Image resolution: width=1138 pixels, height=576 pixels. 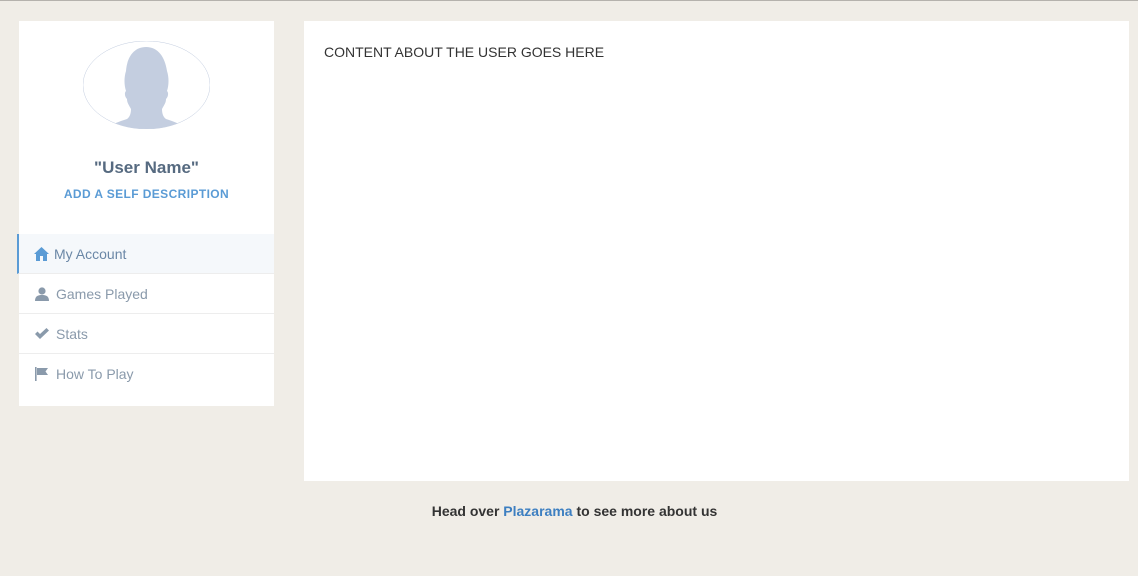 What do you see at coordinates (41, 253) in the screenshot?
I see `home-icon` at bounding box center [41, 253].